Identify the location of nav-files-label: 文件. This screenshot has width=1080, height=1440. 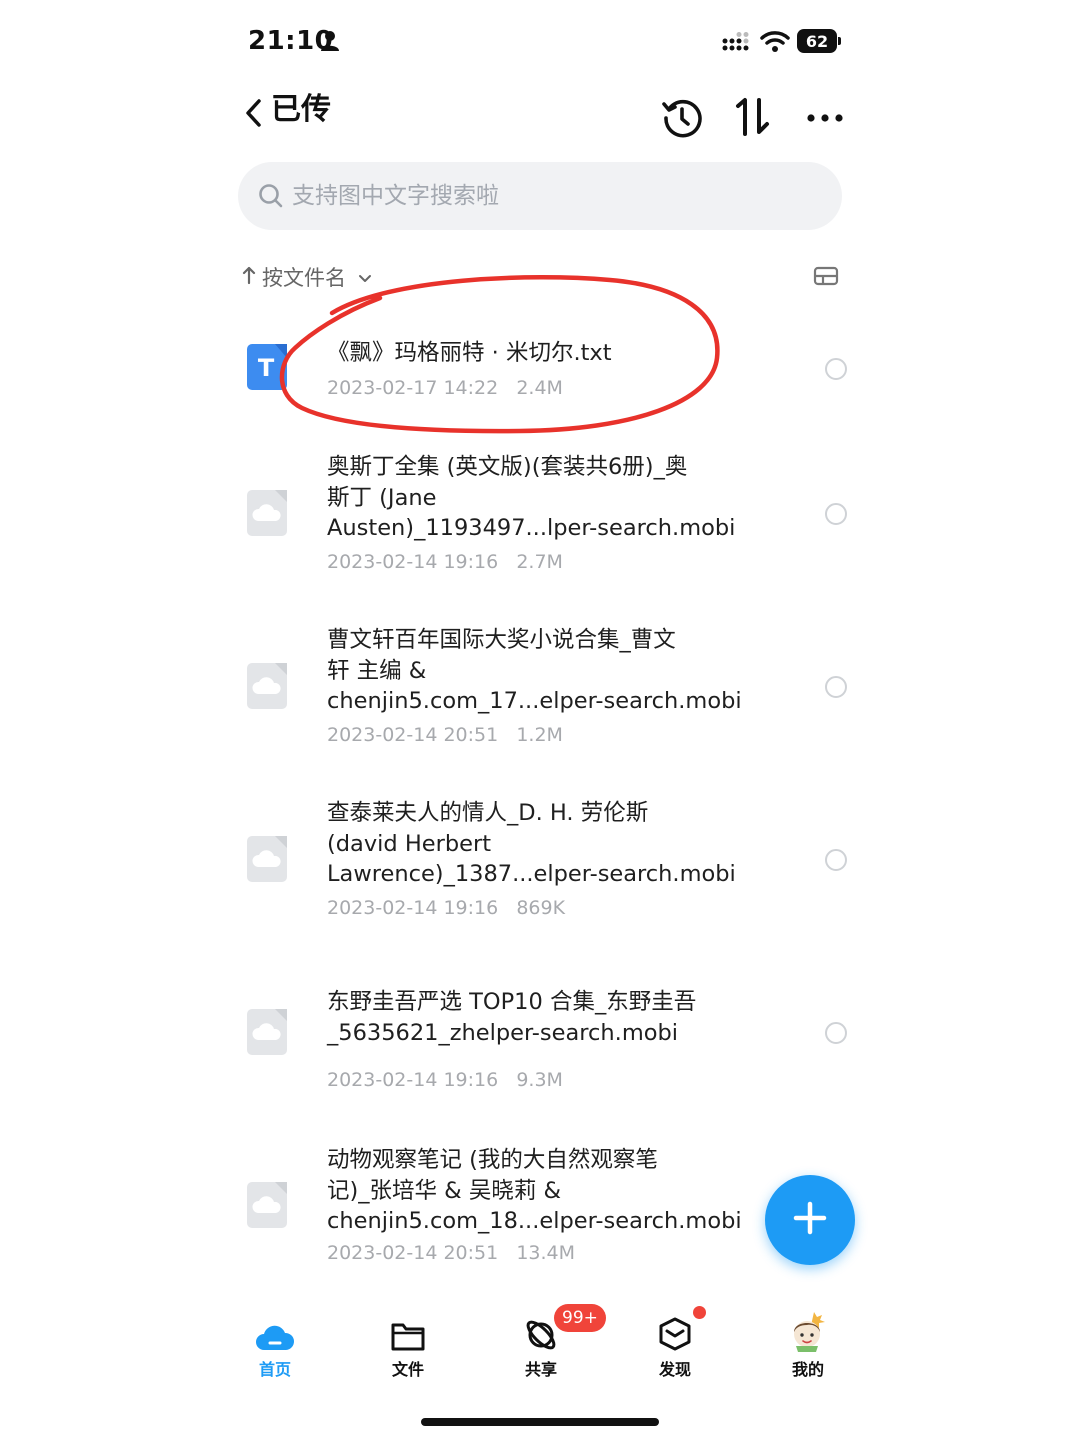
(407, 1369).